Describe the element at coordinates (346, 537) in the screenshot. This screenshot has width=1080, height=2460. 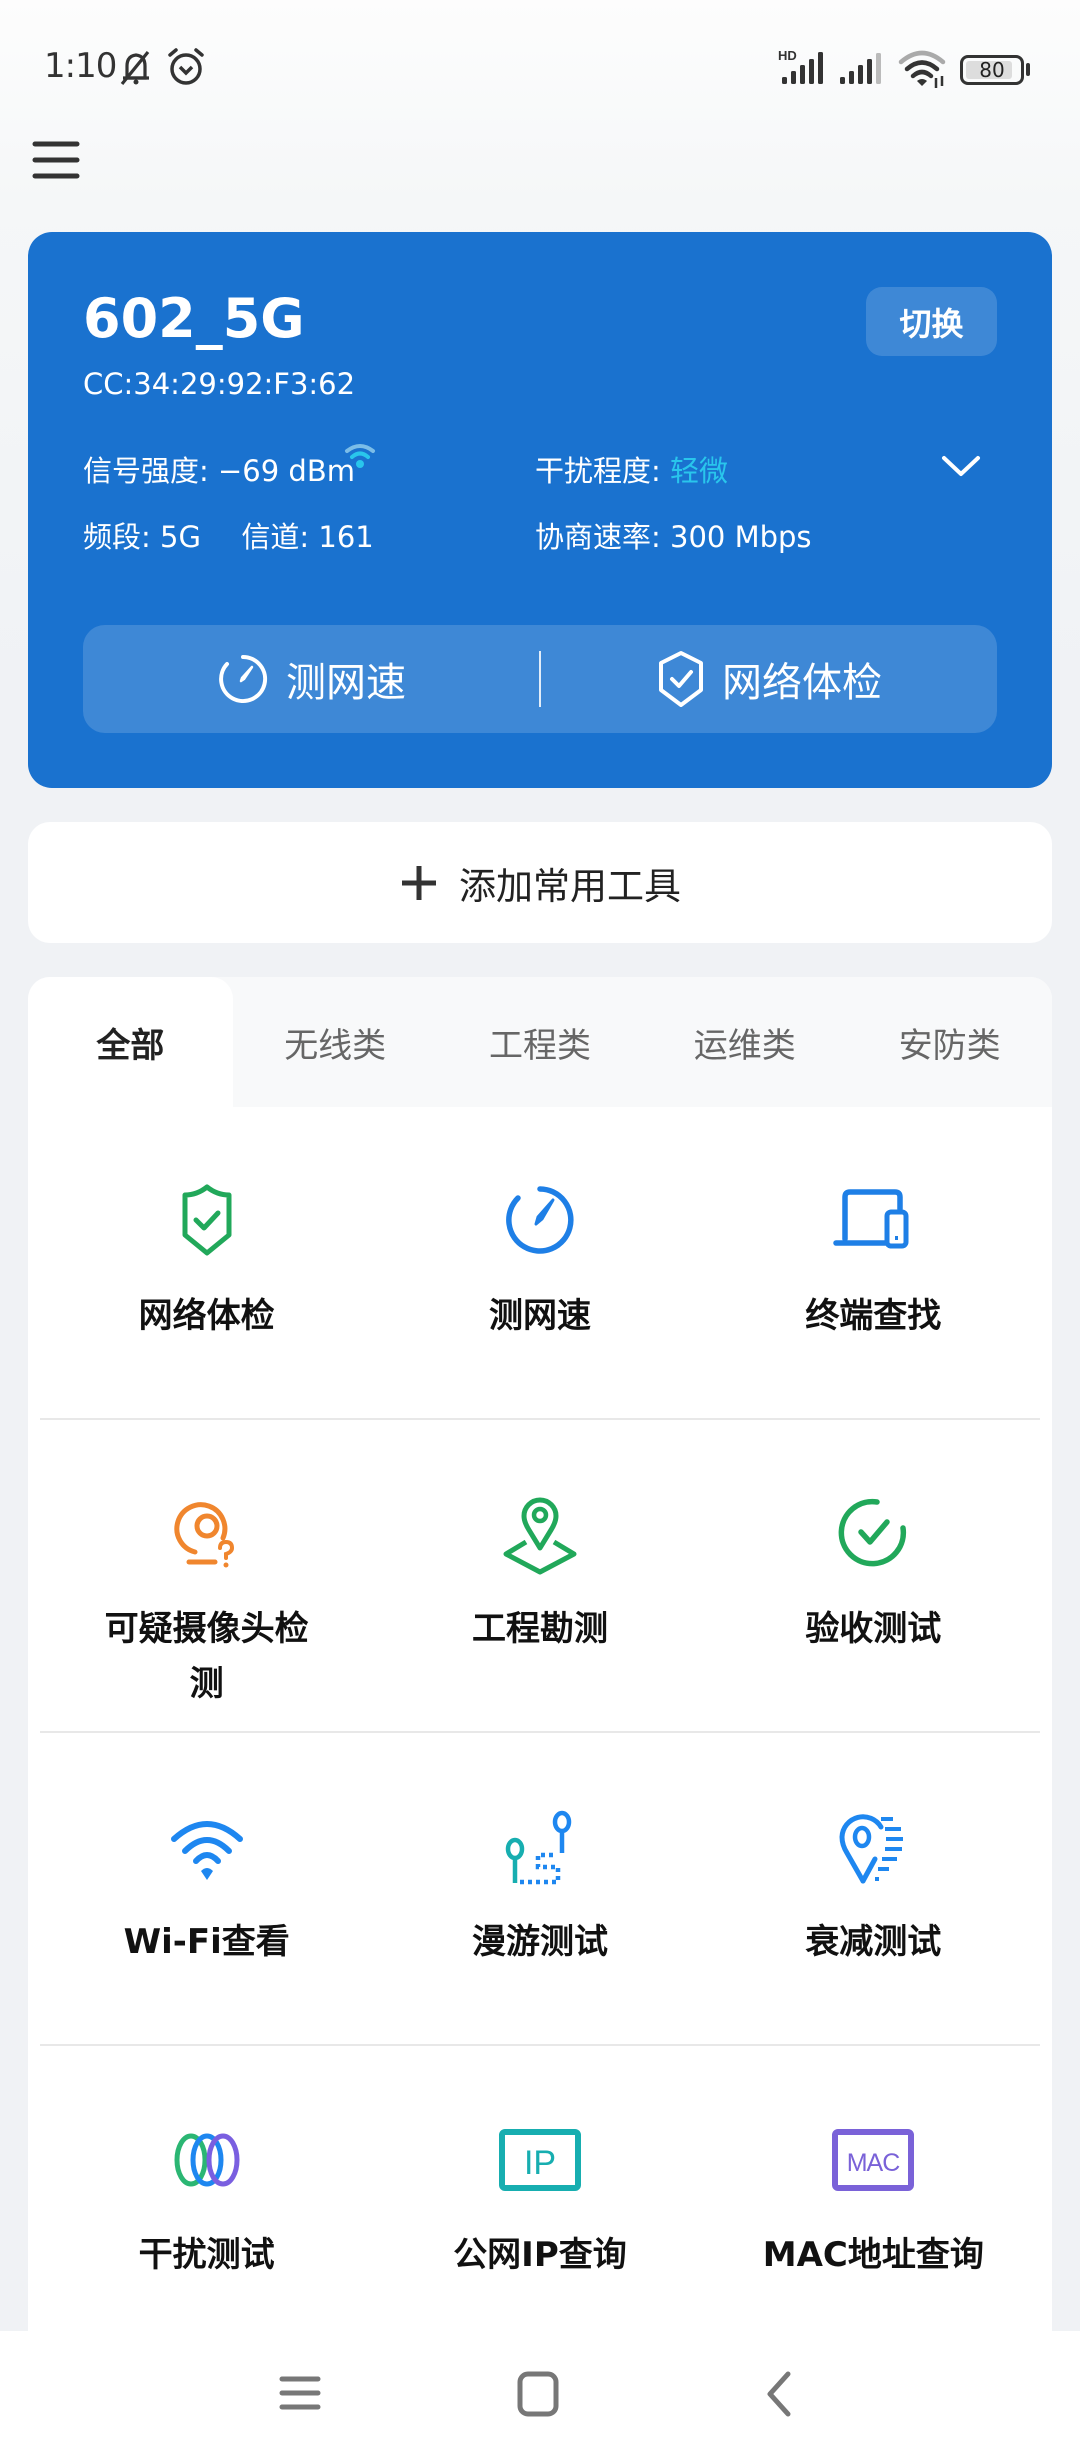
I see `channel-value: 161` at that location.